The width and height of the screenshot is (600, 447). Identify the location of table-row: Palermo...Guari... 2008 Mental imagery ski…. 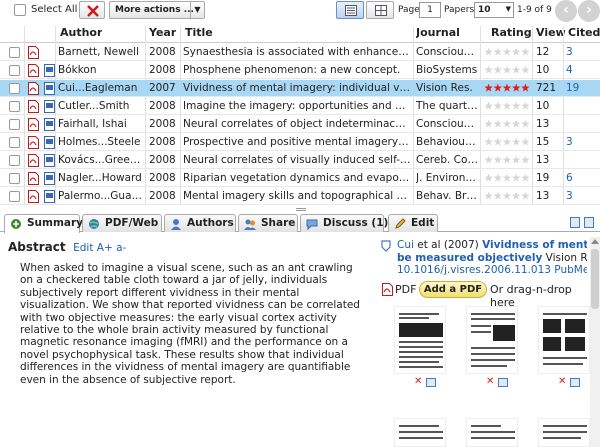
(300, 196).